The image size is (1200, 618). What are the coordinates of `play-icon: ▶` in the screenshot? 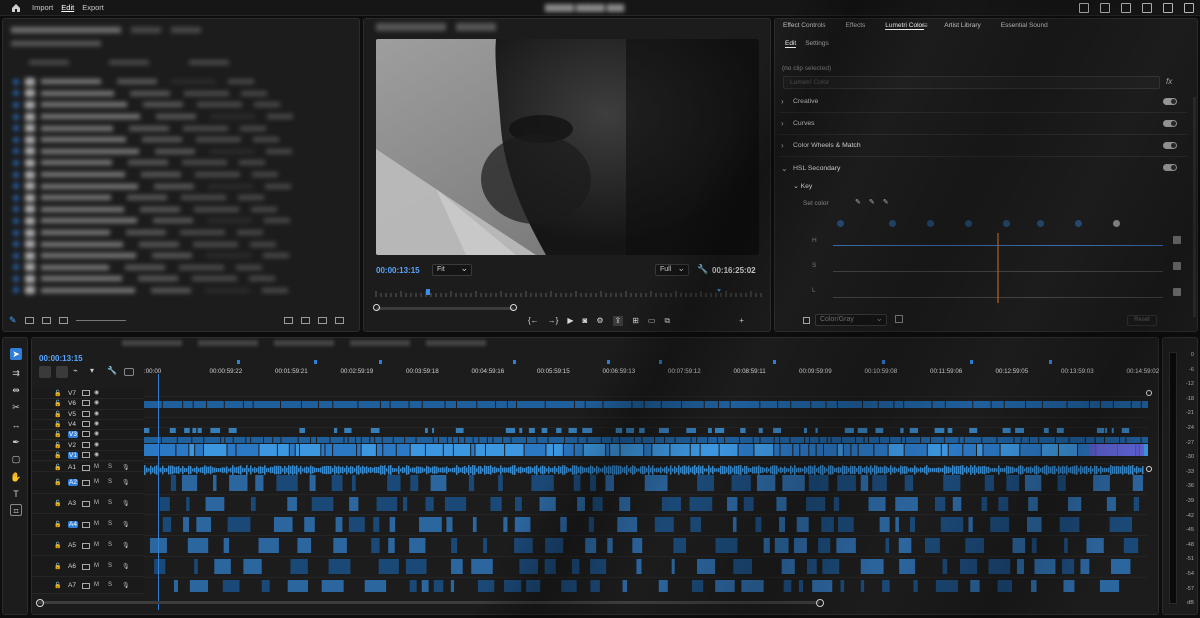 It's located at (570, 321).